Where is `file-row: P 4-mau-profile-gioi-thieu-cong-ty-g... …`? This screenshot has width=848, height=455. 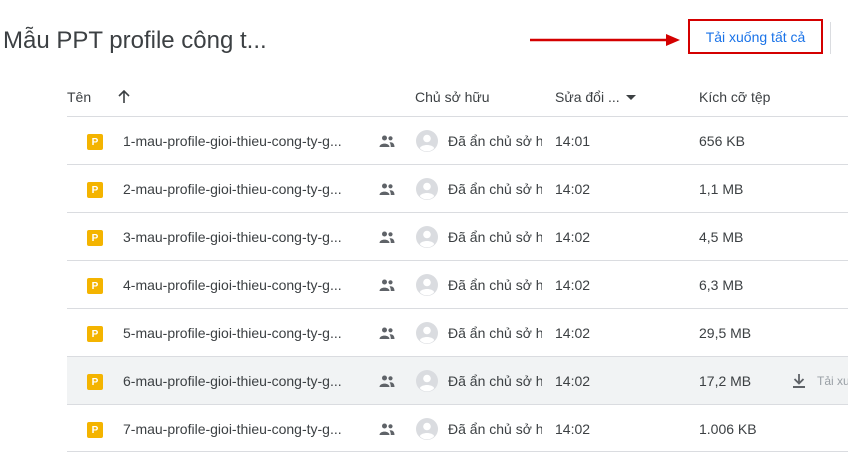
file-row: P 4-mau-profile-gioi-thieu-cong-ty-g... … is located at coordinates (457, 284).